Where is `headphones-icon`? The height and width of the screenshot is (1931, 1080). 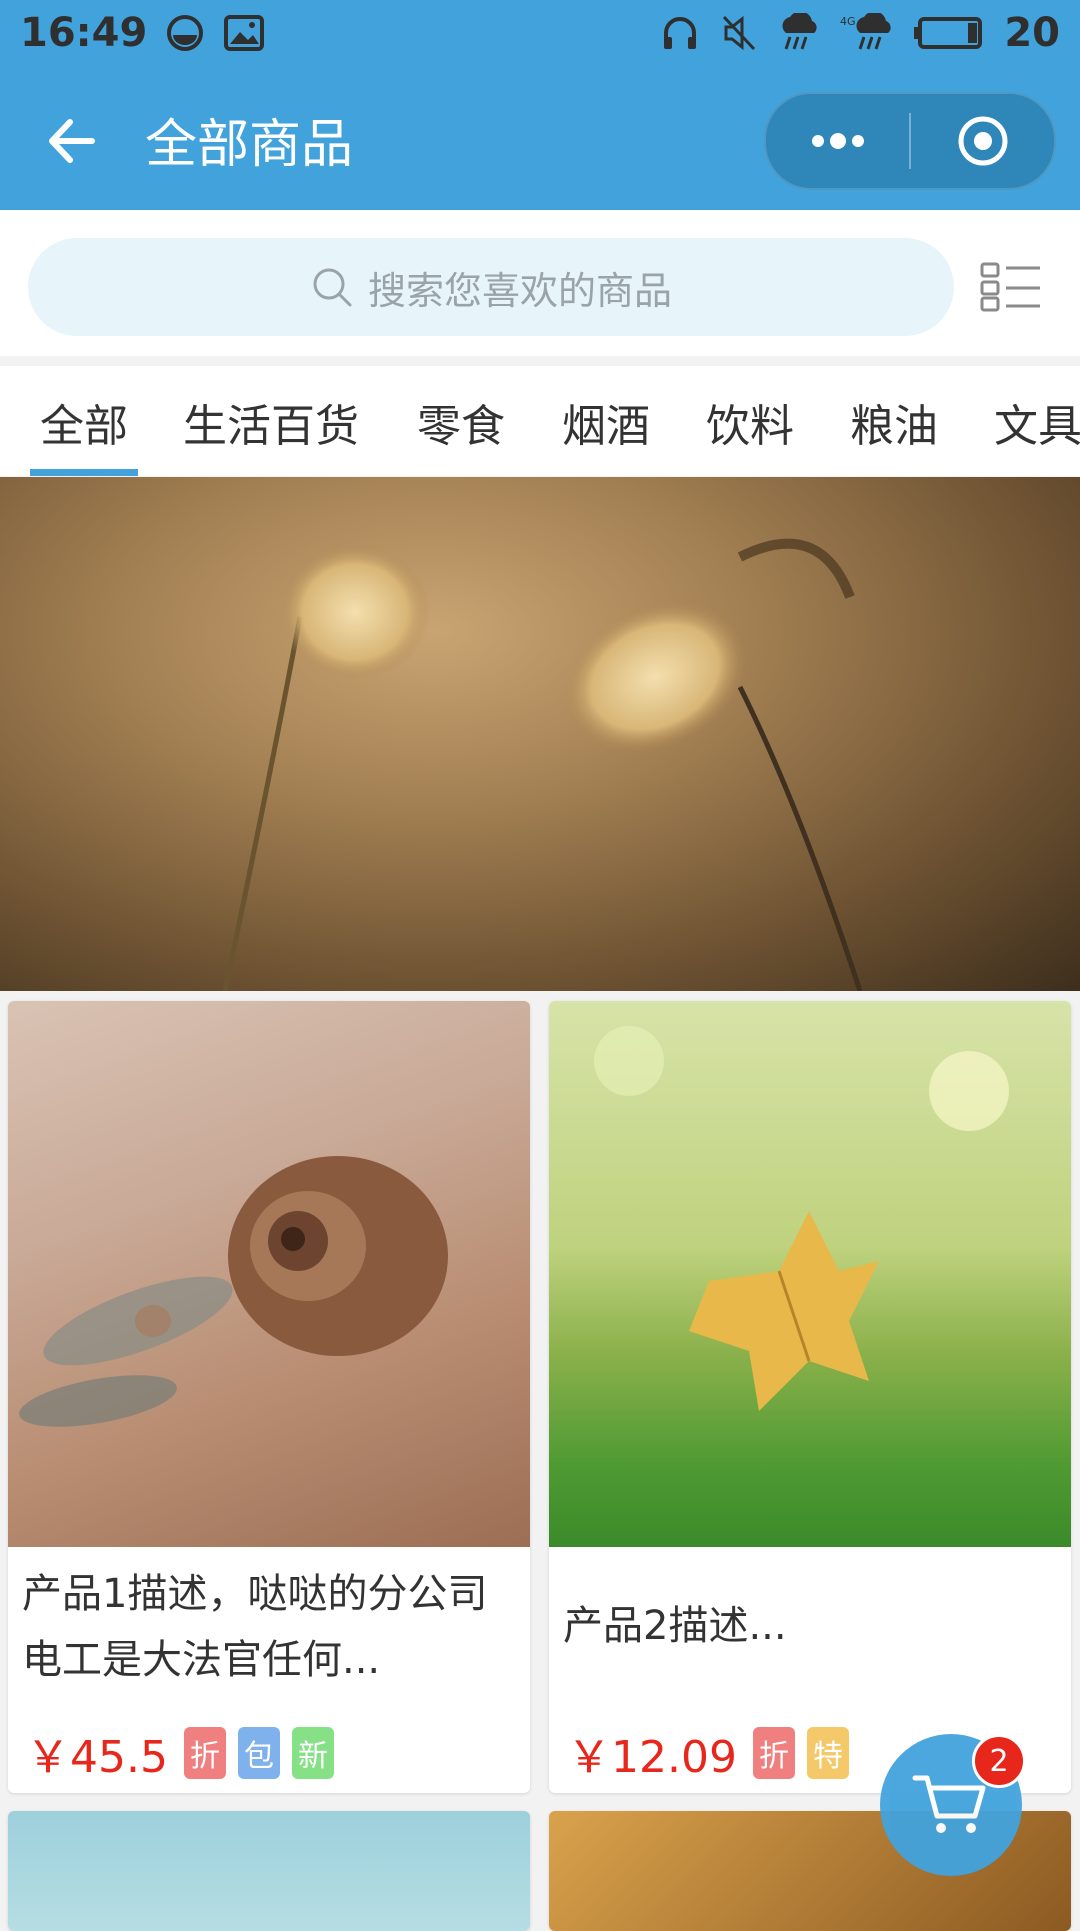
headphones-icon is located at coordinates (680, 33).